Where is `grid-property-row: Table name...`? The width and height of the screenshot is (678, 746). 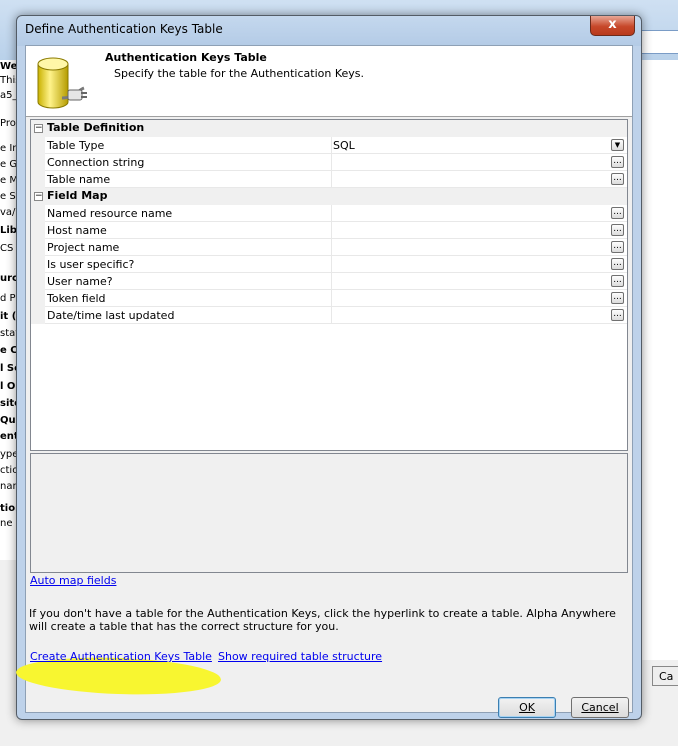 grid-property-row: Table name... is located at coordinates (329, 179).